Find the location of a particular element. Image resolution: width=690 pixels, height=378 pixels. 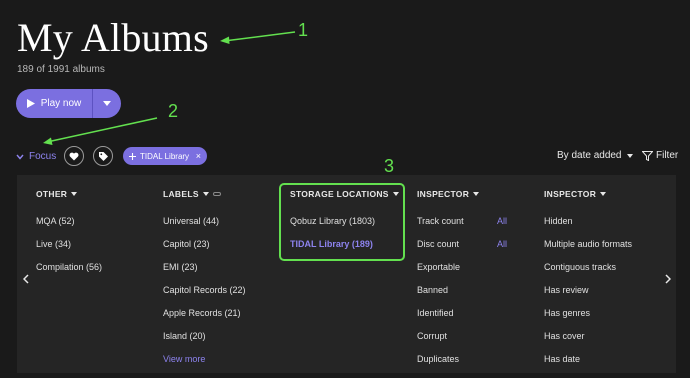

inspector-item-has-review: Has review is located at coordinates (588, 289).